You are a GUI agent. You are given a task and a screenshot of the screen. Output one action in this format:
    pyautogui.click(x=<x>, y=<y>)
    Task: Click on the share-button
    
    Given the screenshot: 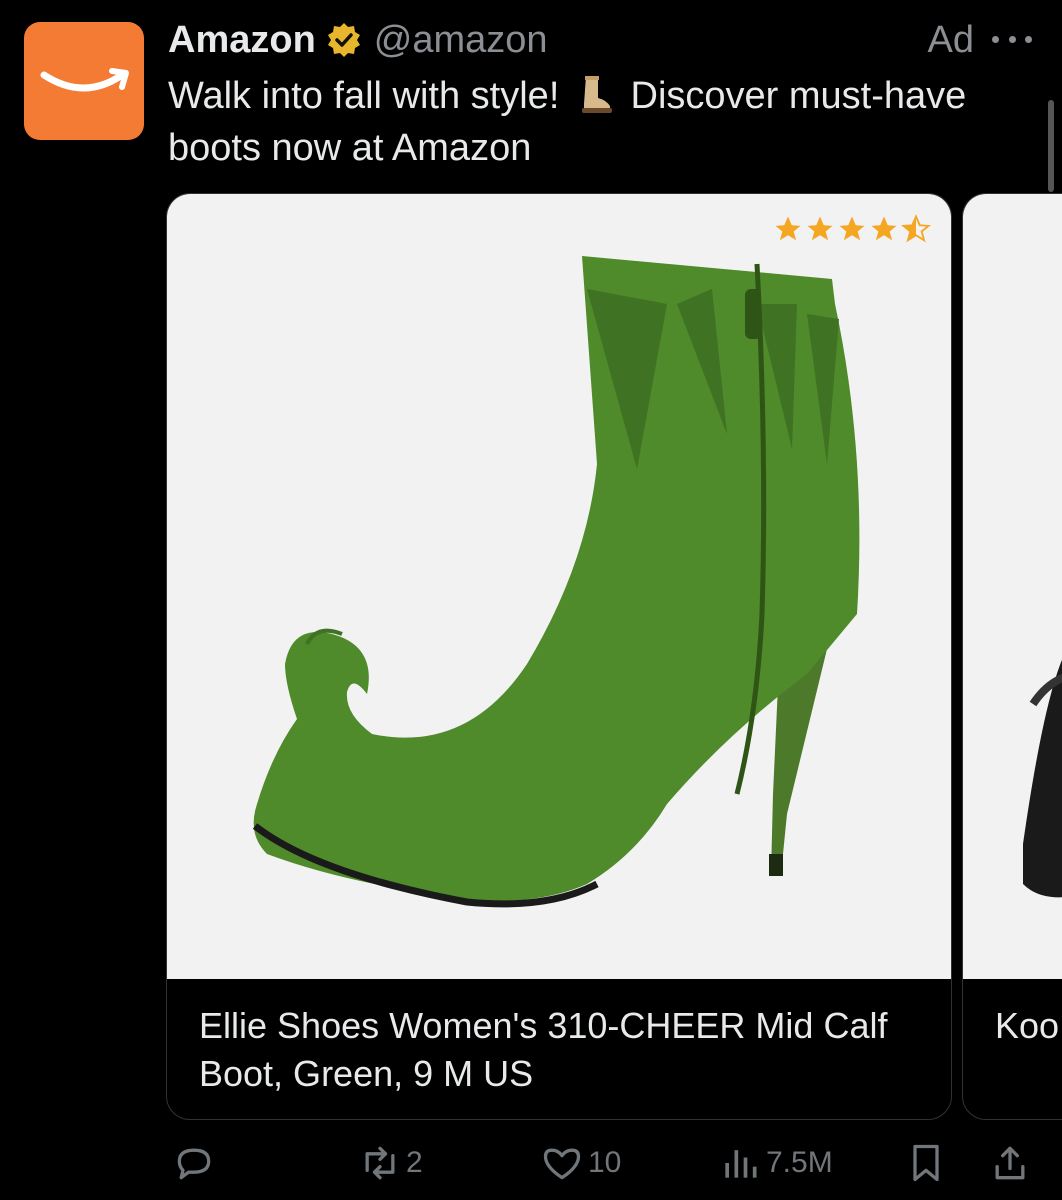 What is the action you would take?
    pyautogui.click(x=1010, y=1163)
    